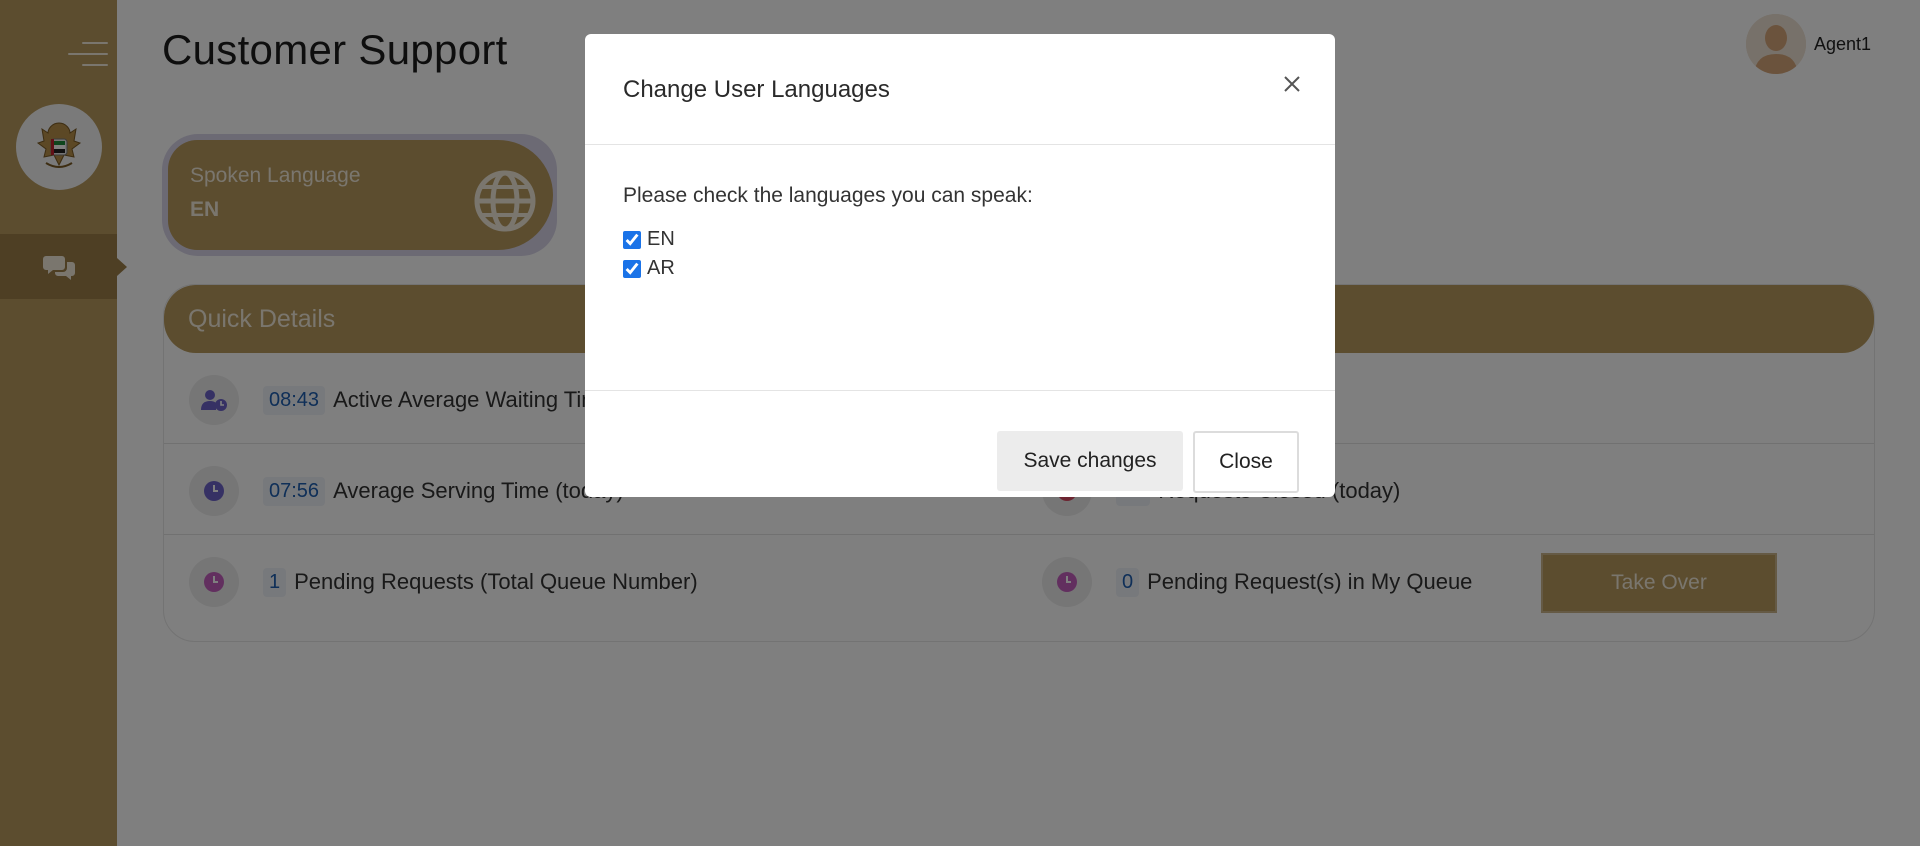  What do you see at coordinates (756, 89) in the screenshot?
I see `modal-title: Change User Languages` at bounding box center [756, 89].